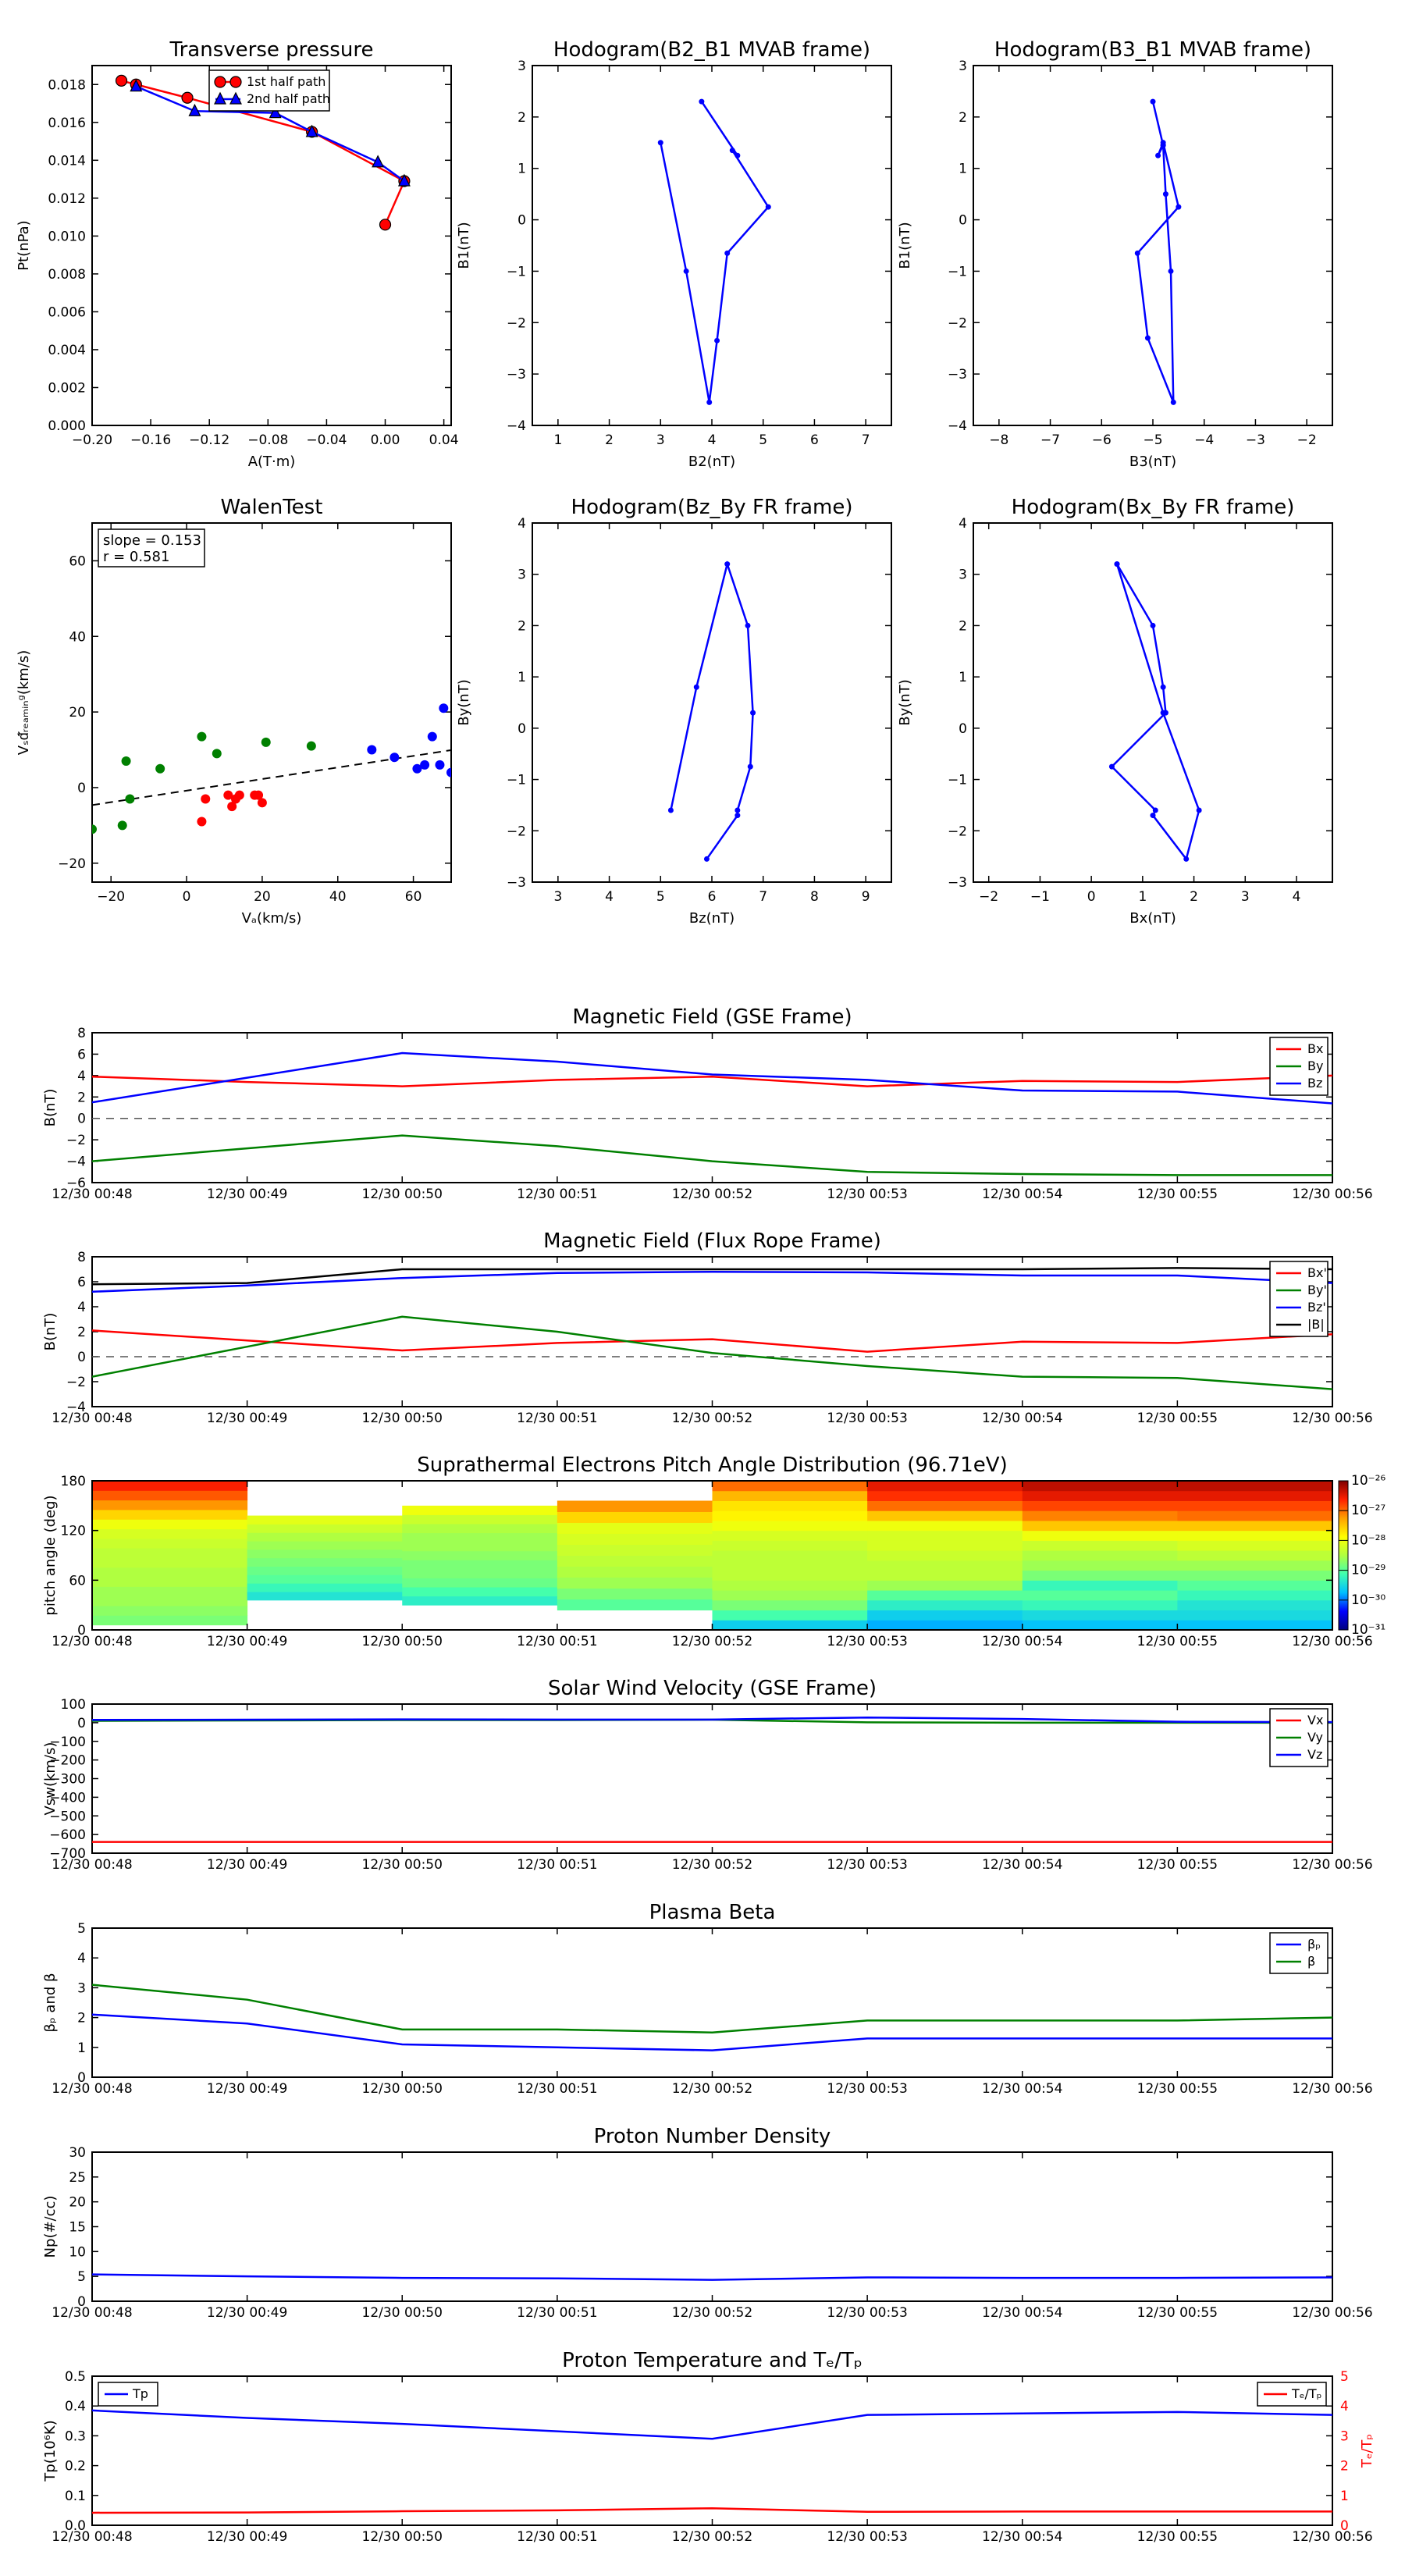 This screenshot has width=1405, height=2576. Describe the element at coordinates (67, 161) in the screenshot. I see `y-tick-label: 0.014` at that location.